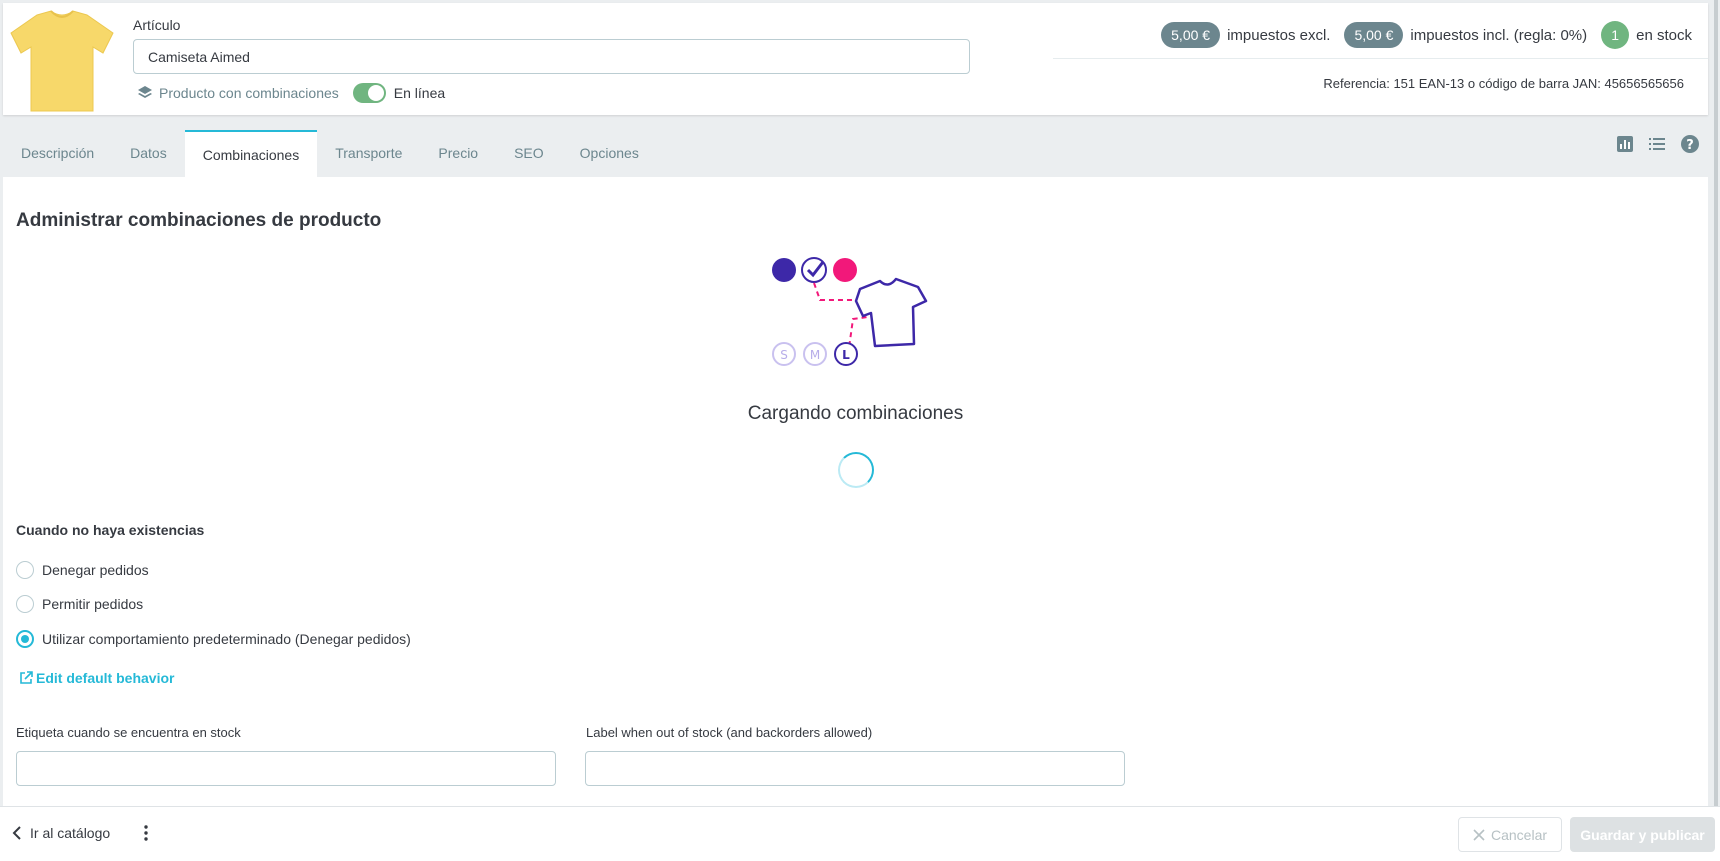  I want to click on list-icon, so click(1657, 144).